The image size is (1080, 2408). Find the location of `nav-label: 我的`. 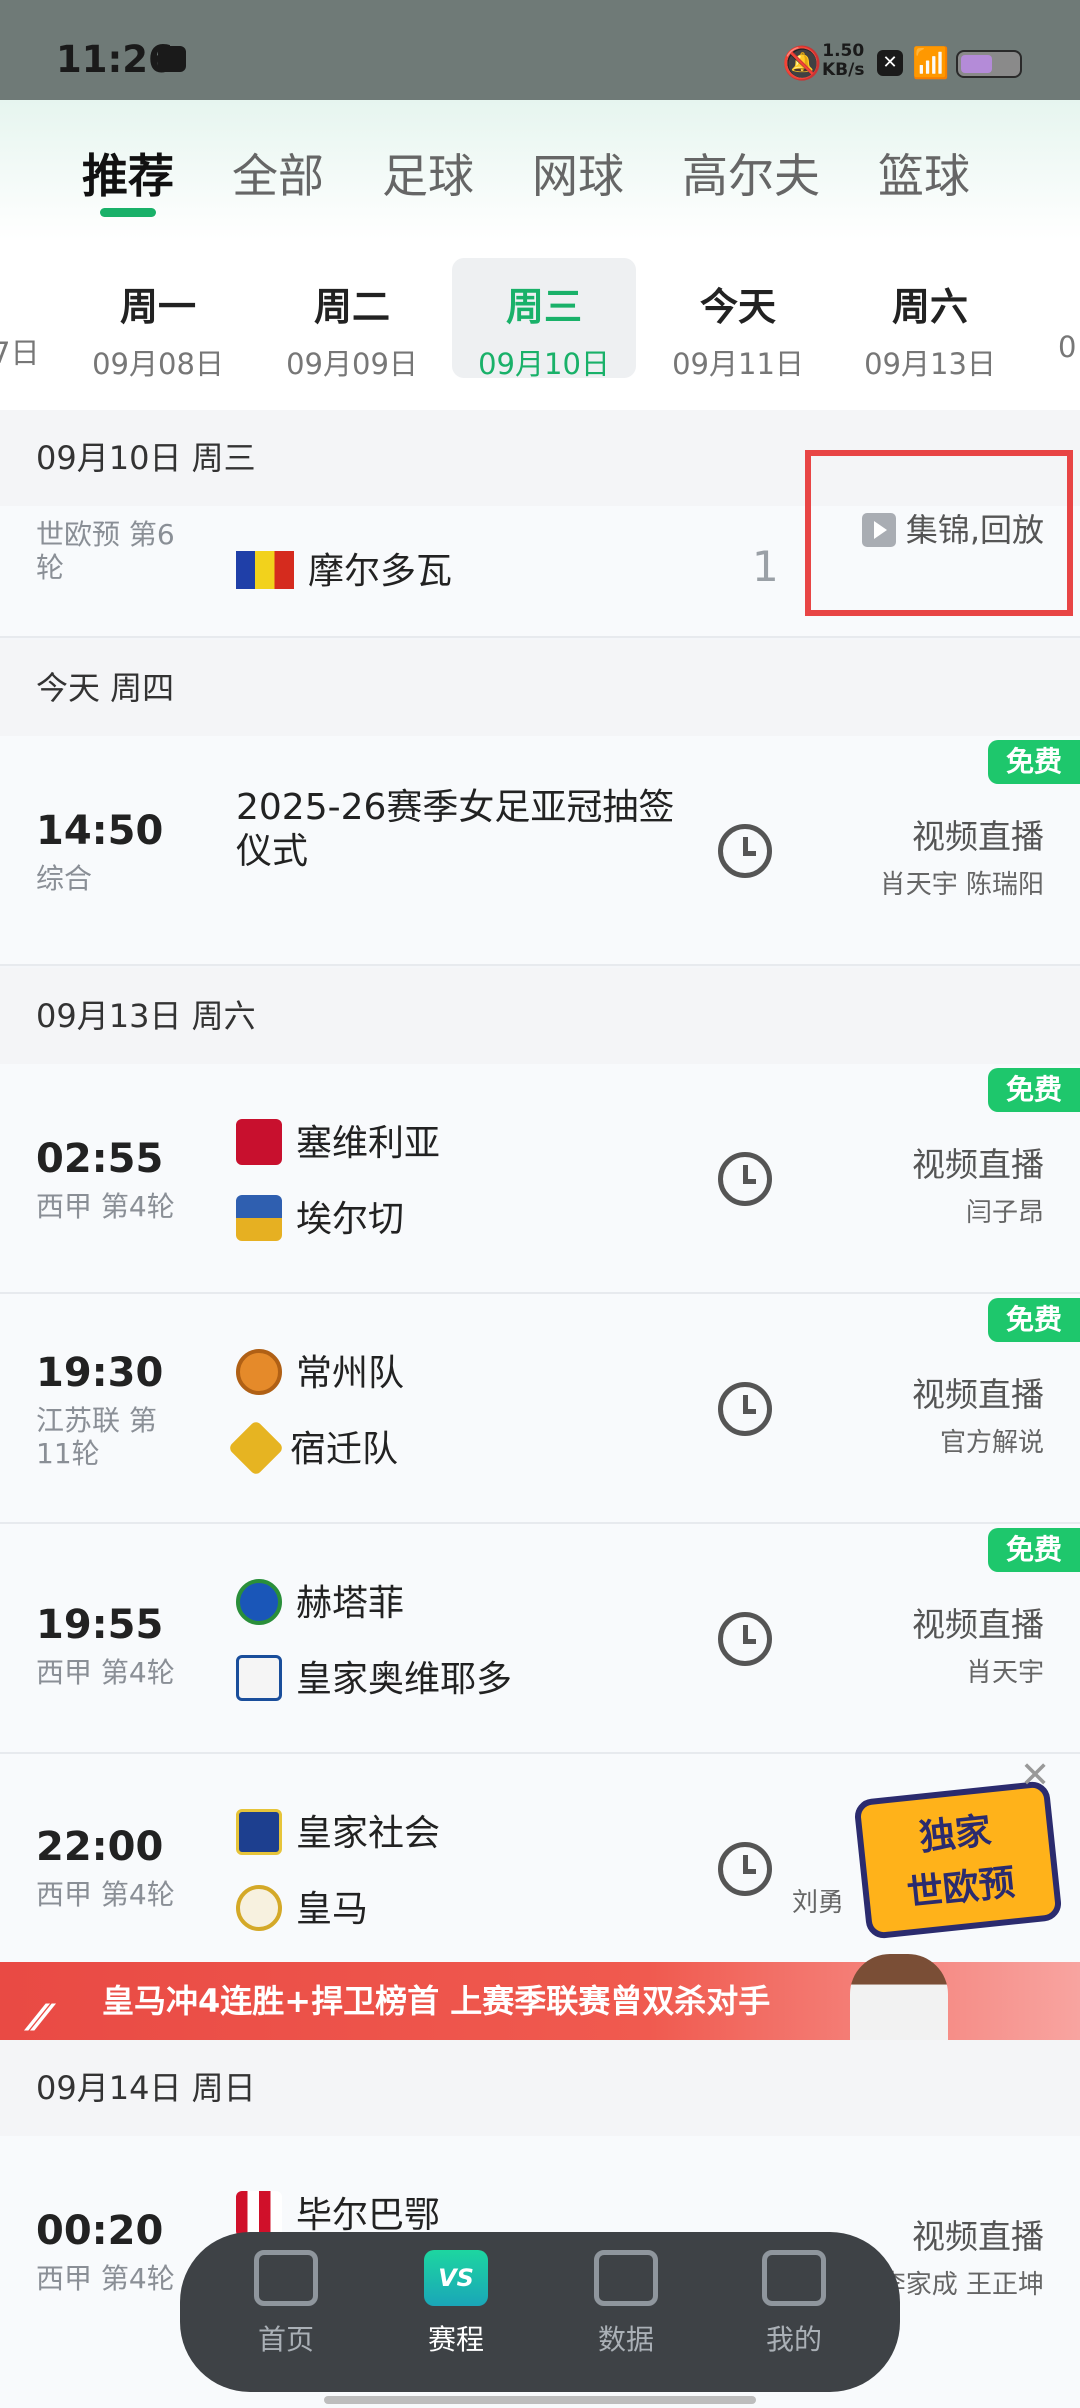

nav-label: 我的 is located at coordinates (793, 2339).